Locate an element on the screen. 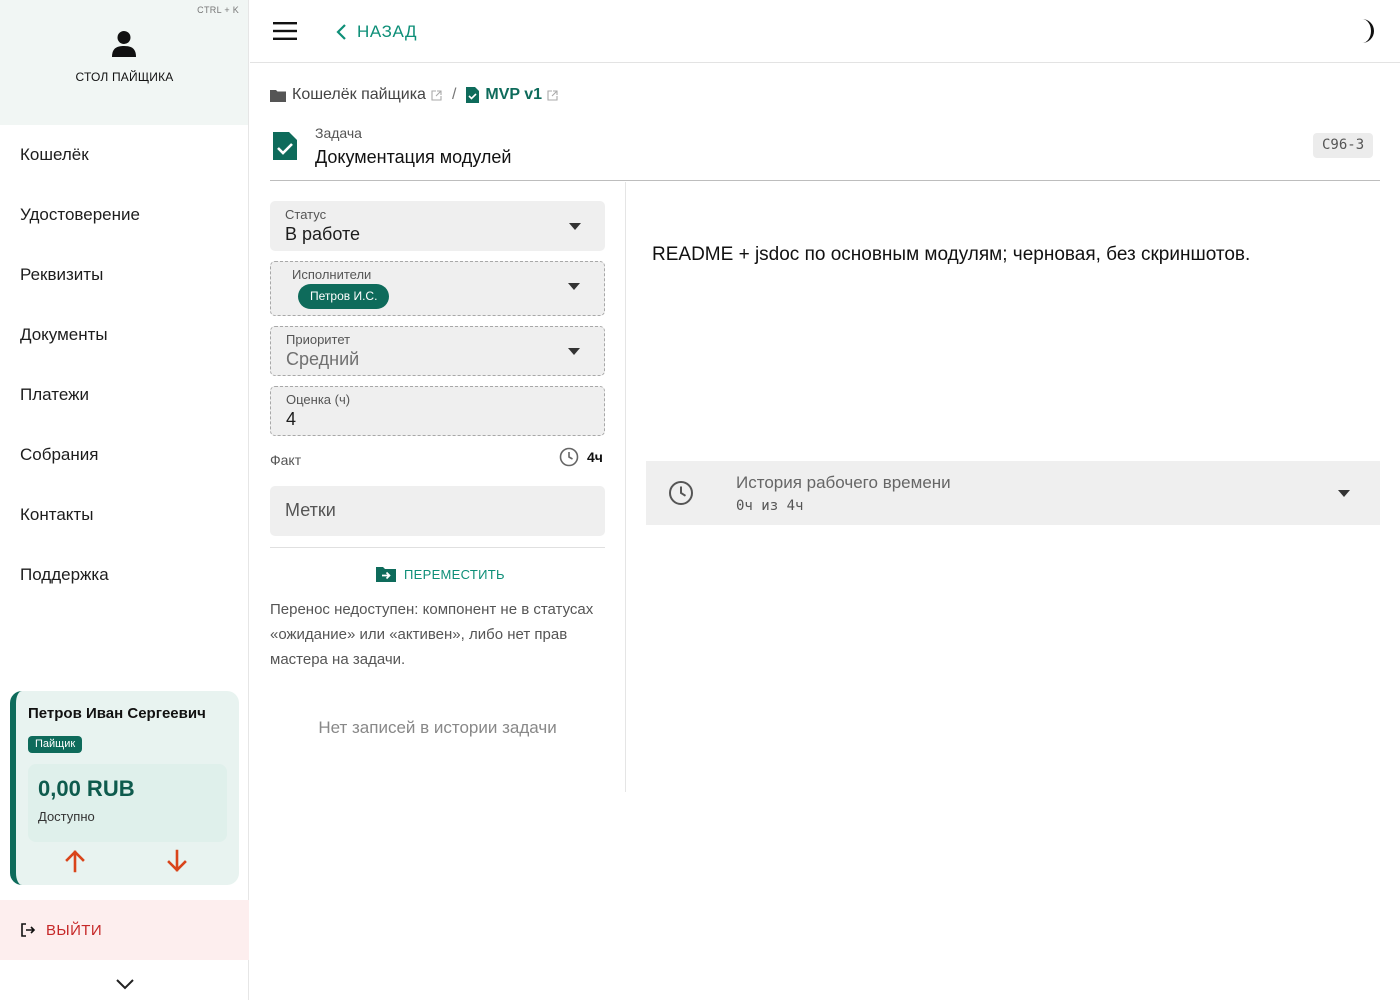 The width and height of the screenshot is (1400, 1000). empty-history-message: Нет записей в истории задачи is located at coordinates (437, 727).